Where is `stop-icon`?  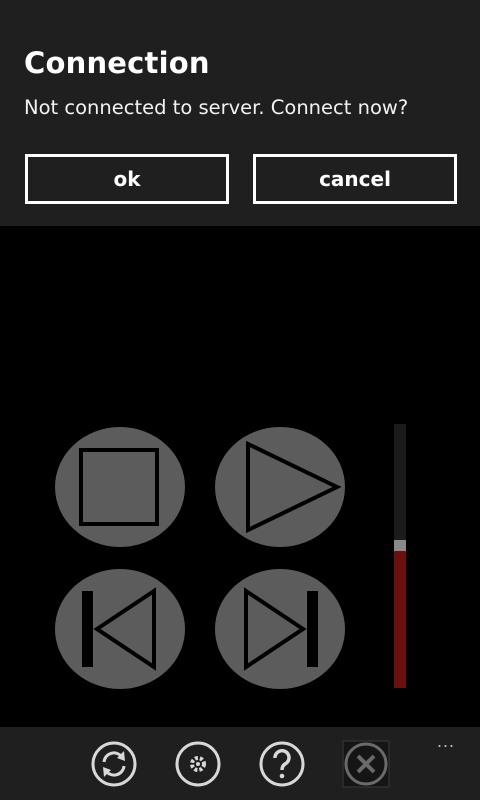
stop-icon is located at coordinates (119, 487).